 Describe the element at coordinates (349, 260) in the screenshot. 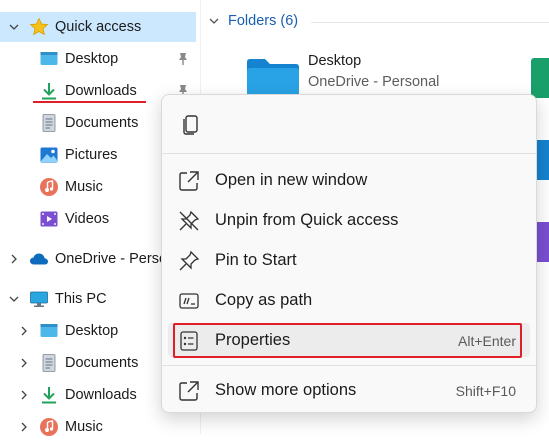

I see `menu-item-pin-to-start: Pin to Start` at that location.